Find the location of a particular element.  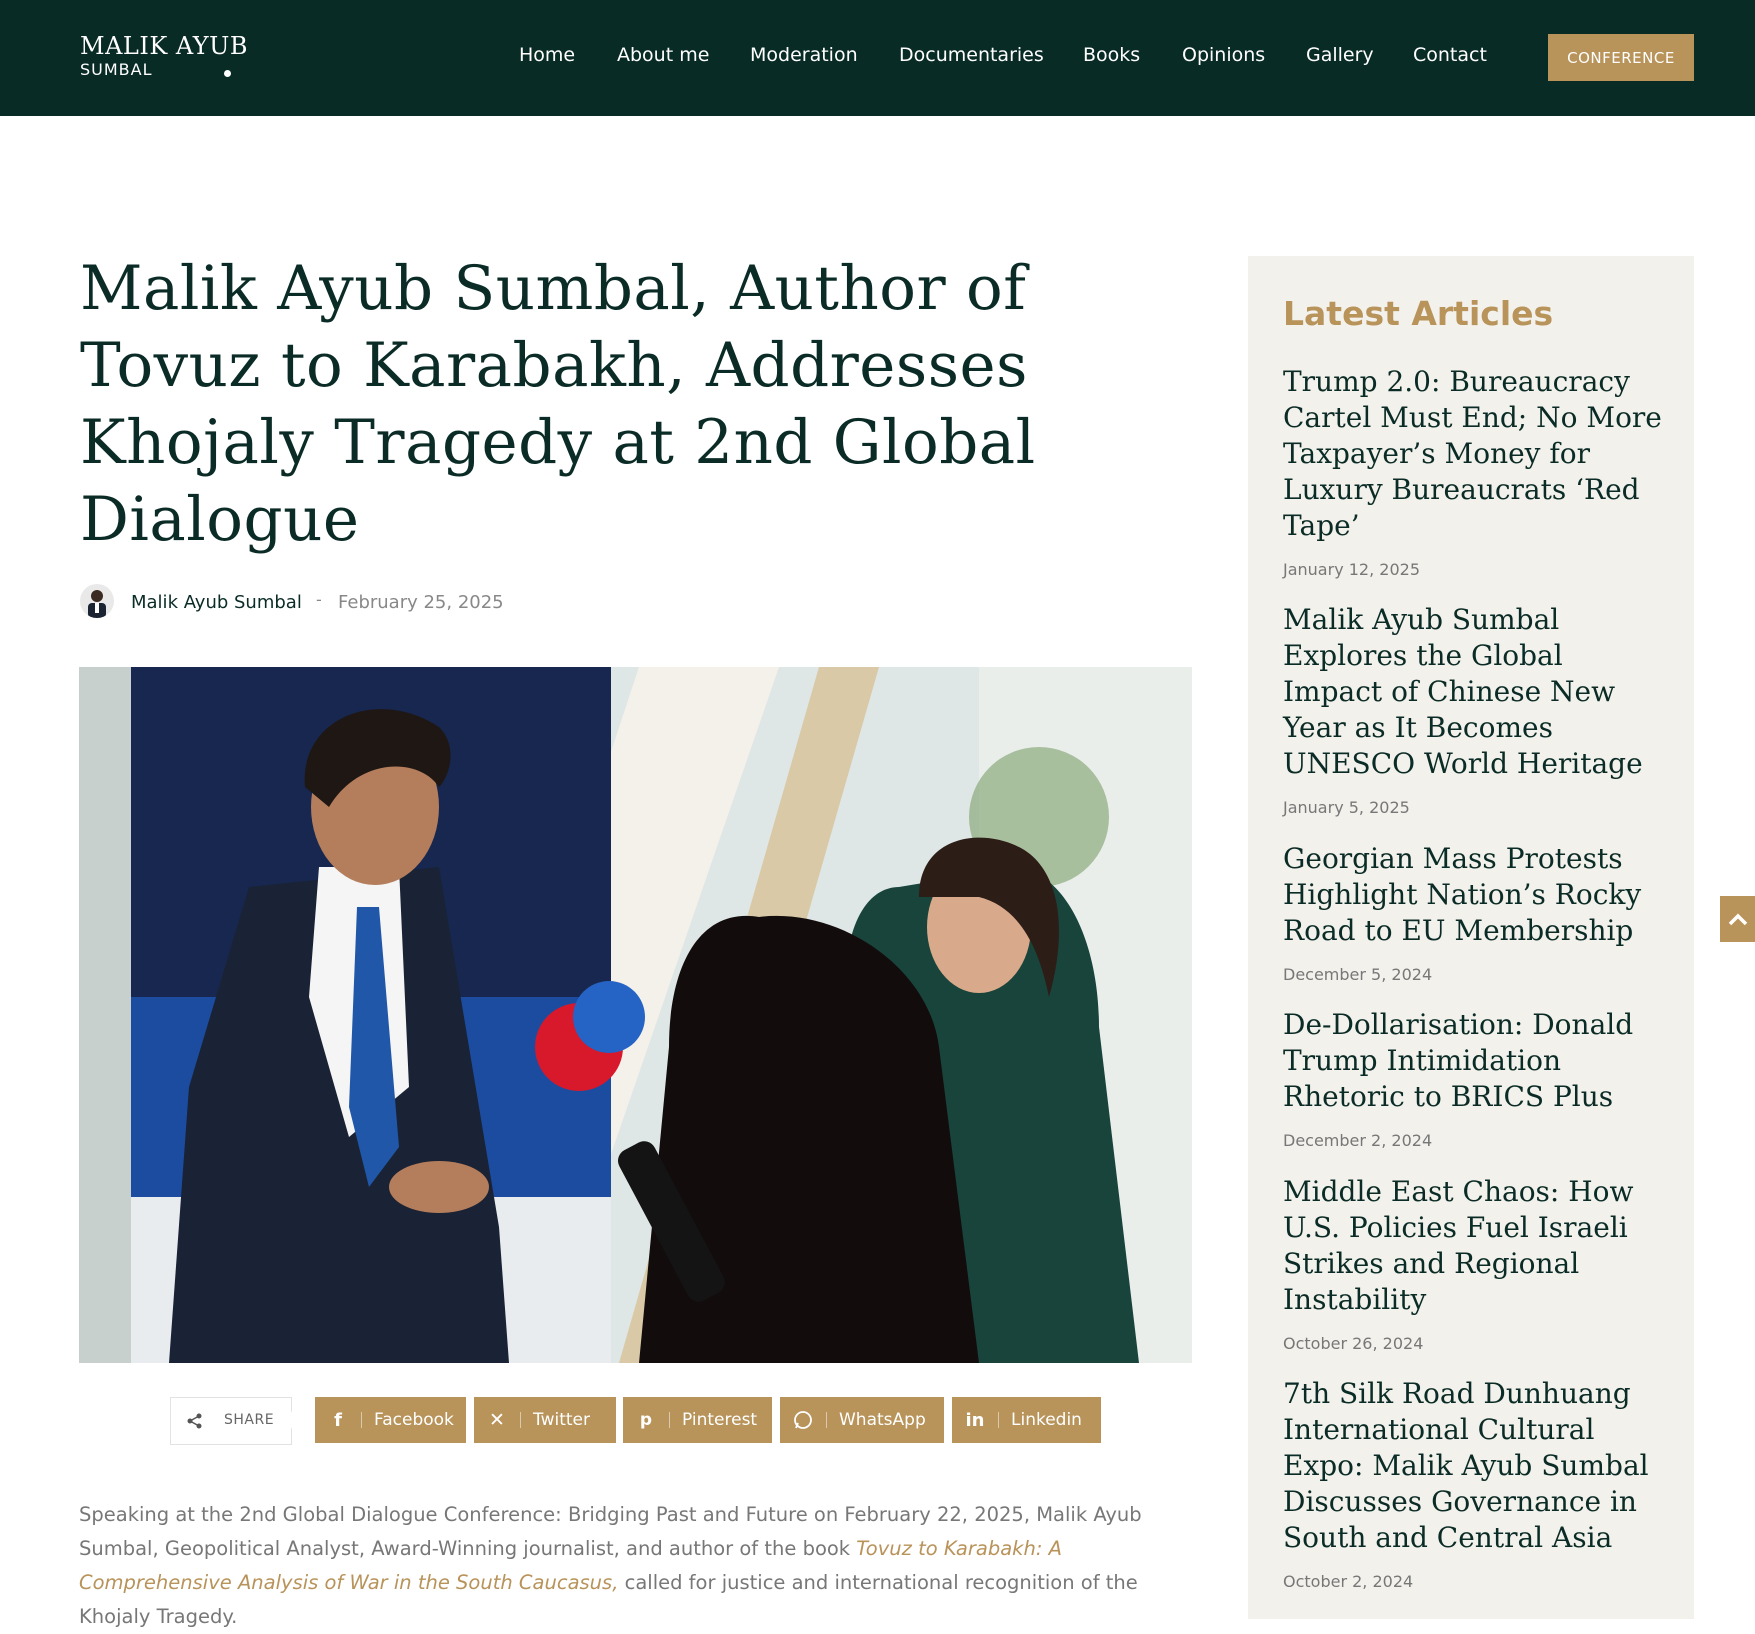

share-twitter-button: ✕ Twitter is located at coordinates (545, 1420).